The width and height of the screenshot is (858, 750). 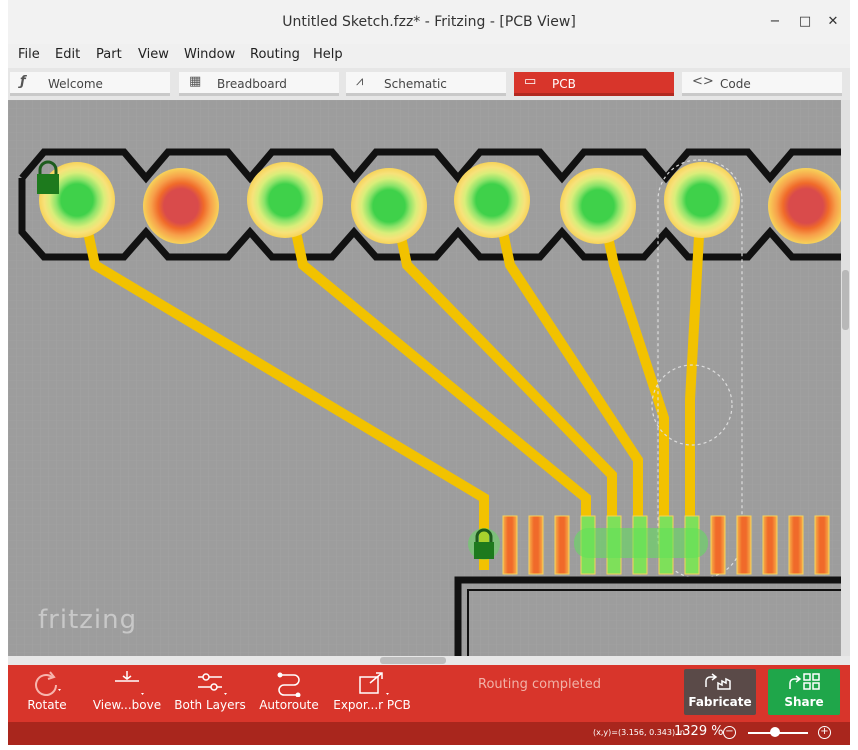 What do you see at coordinates (804, 702) in the screenshot?
I see `share-label: Share` at bounding box center [804, 702].